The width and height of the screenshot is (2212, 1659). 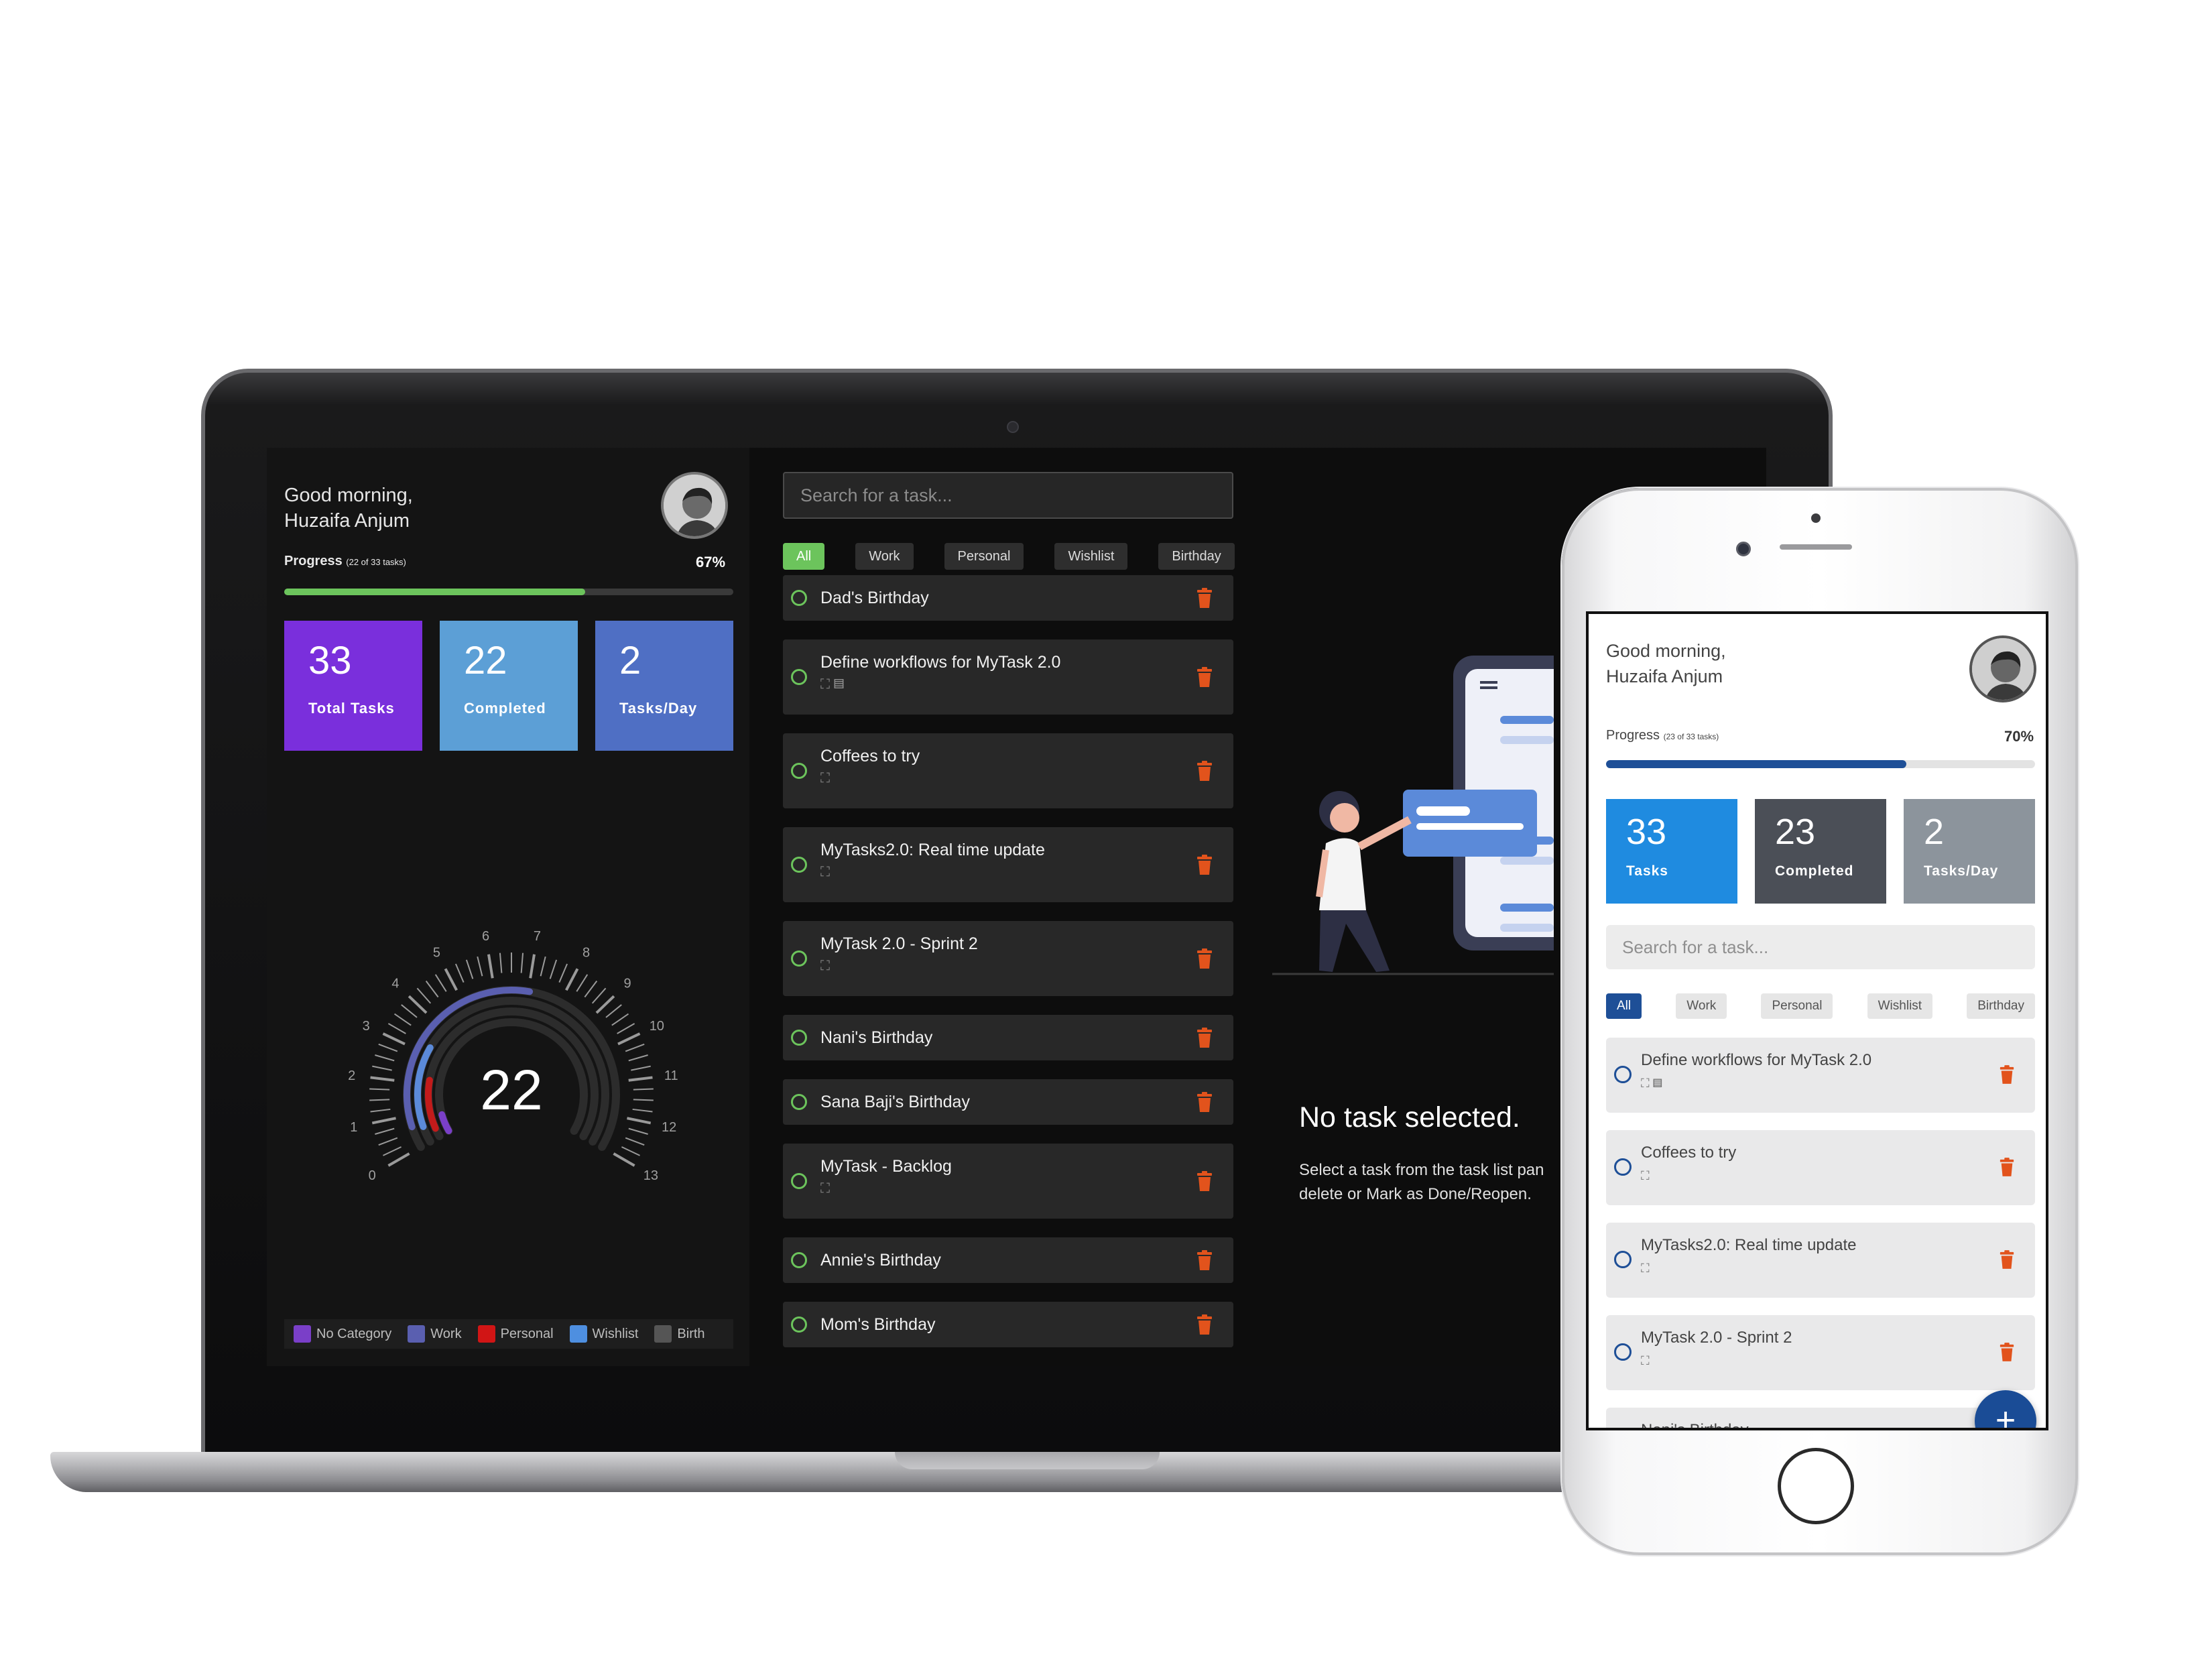 I want to click on stat-value: 33, so click(x=330, y=660).